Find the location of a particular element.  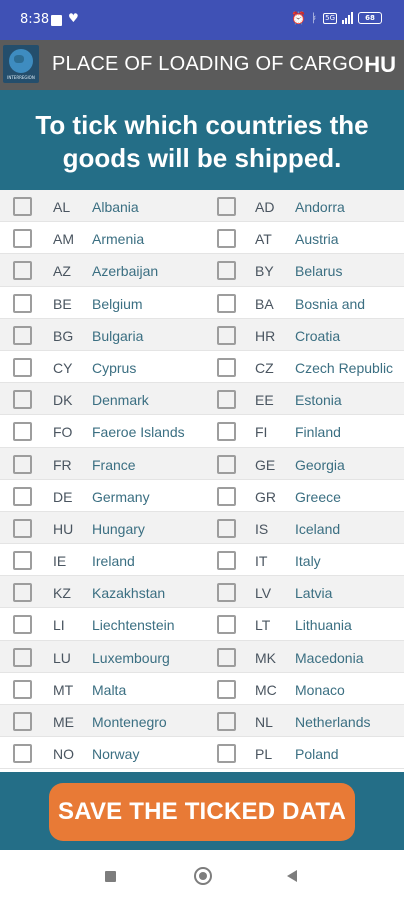

country-item: IE Ireland is located at coordinates (105, 560).